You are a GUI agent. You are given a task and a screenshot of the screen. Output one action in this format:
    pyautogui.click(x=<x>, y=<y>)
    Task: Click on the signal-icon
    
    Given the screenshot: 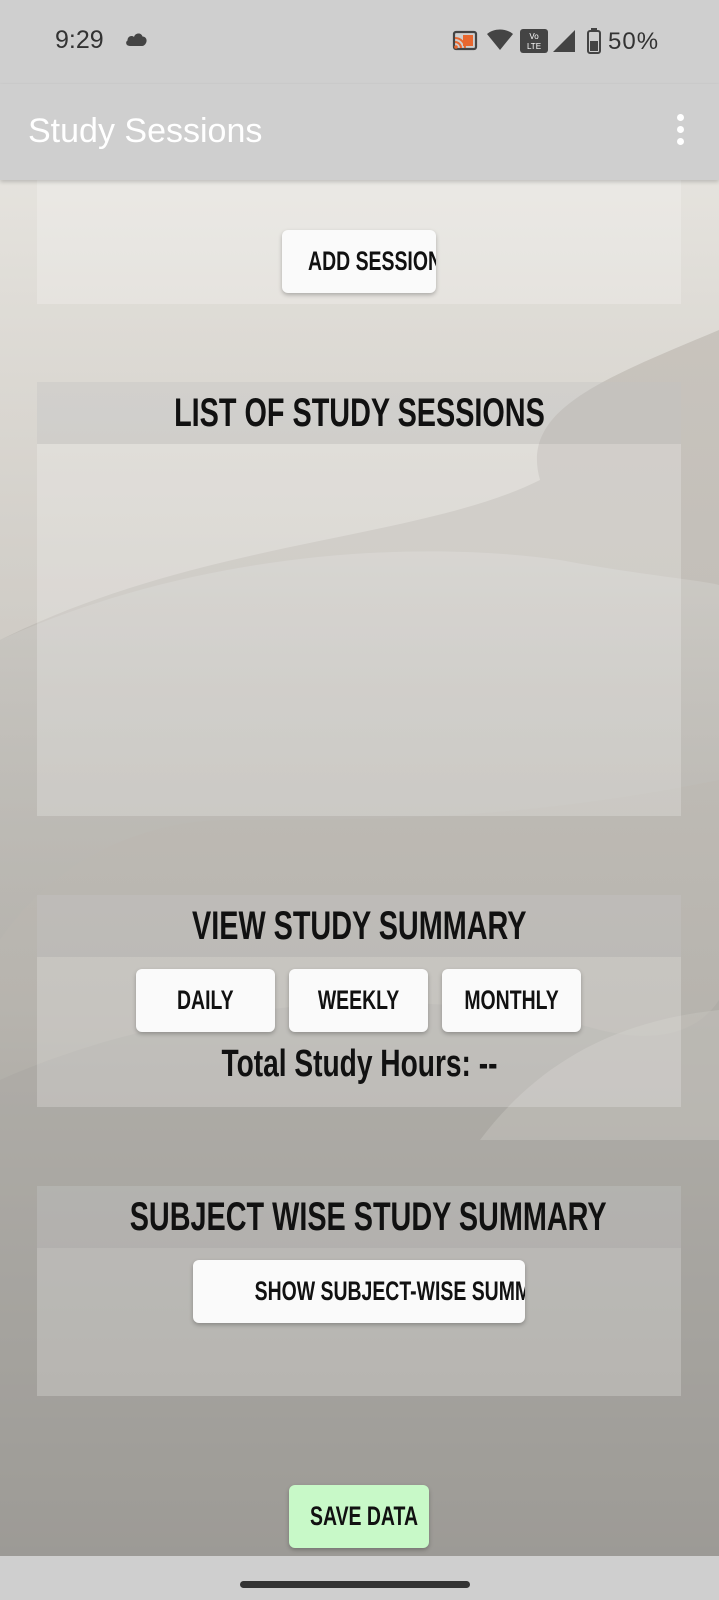 What is the action you would take?
    pyautogui.click(x=564, y=43)
    